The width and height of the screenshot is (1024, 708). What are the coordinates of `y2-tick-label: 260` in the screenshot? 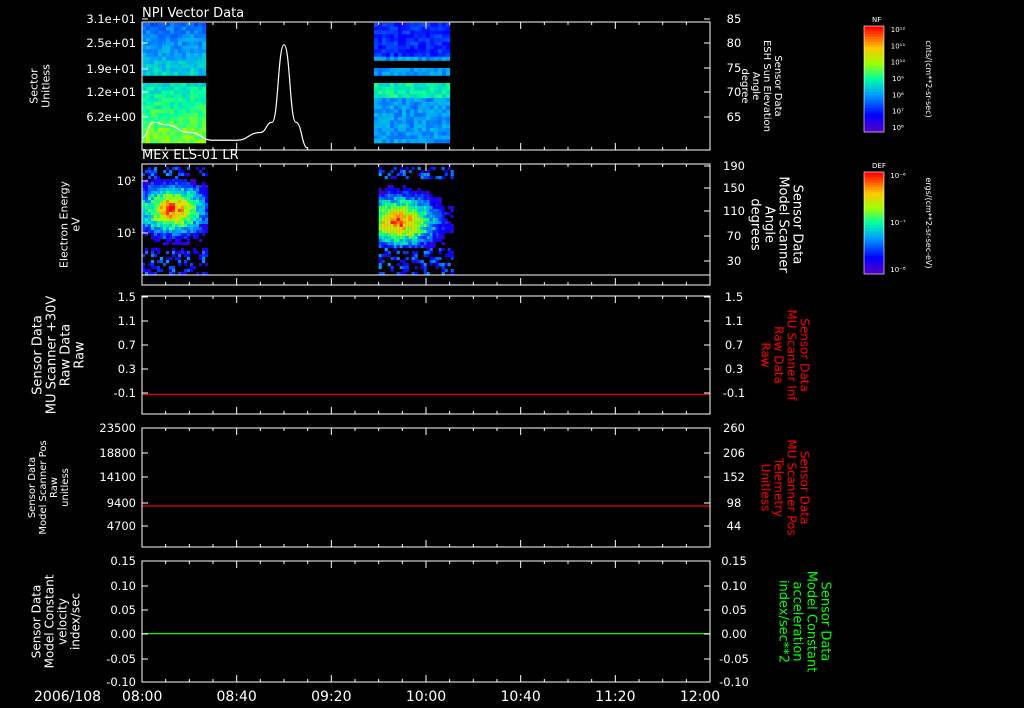 It's located at (734, 428).